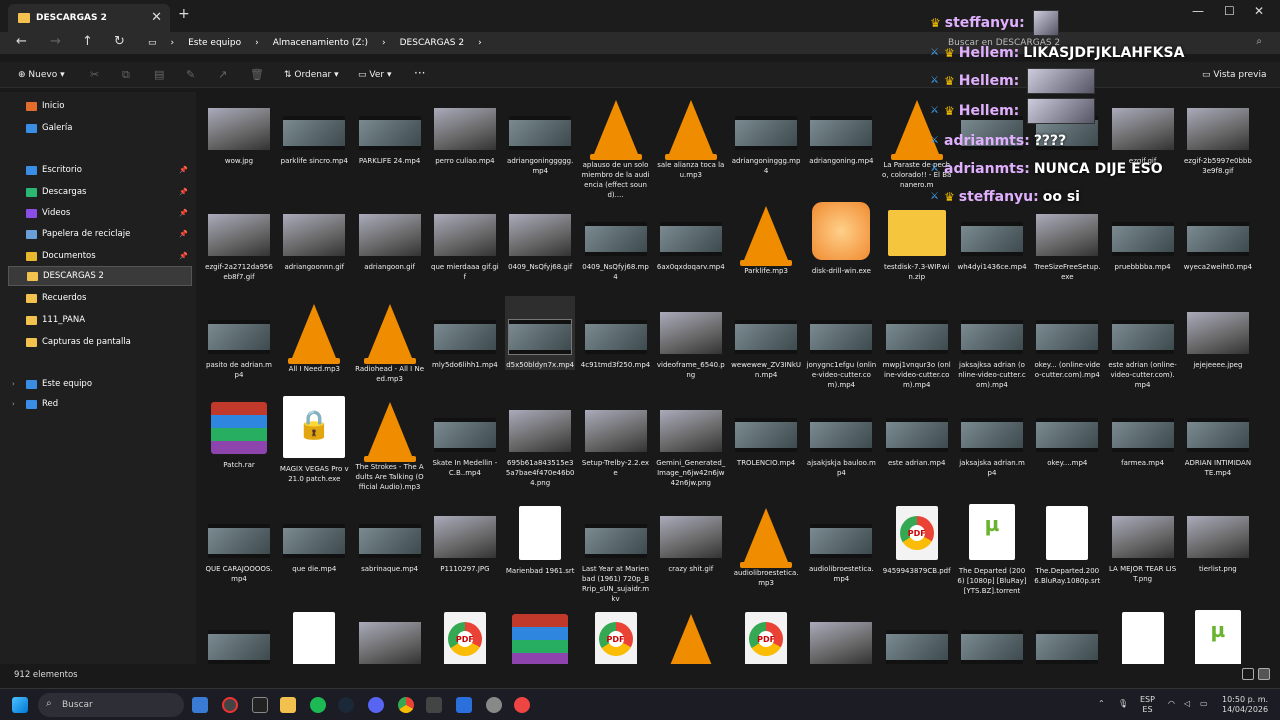 Image resolution: width=1280 pixels, height=720 pixels. I want to click on file-item: wow.jpg, so click(239, 129).